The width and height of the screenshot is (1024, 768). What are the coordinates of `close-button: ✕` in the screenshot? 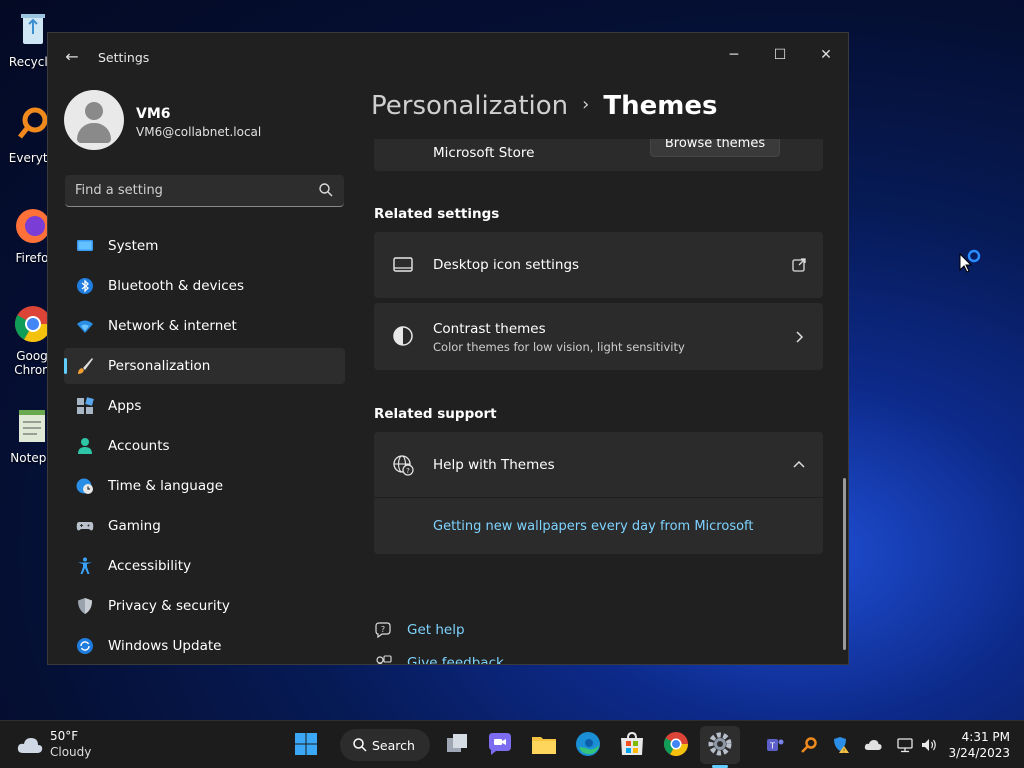 It's located at (825, 55).